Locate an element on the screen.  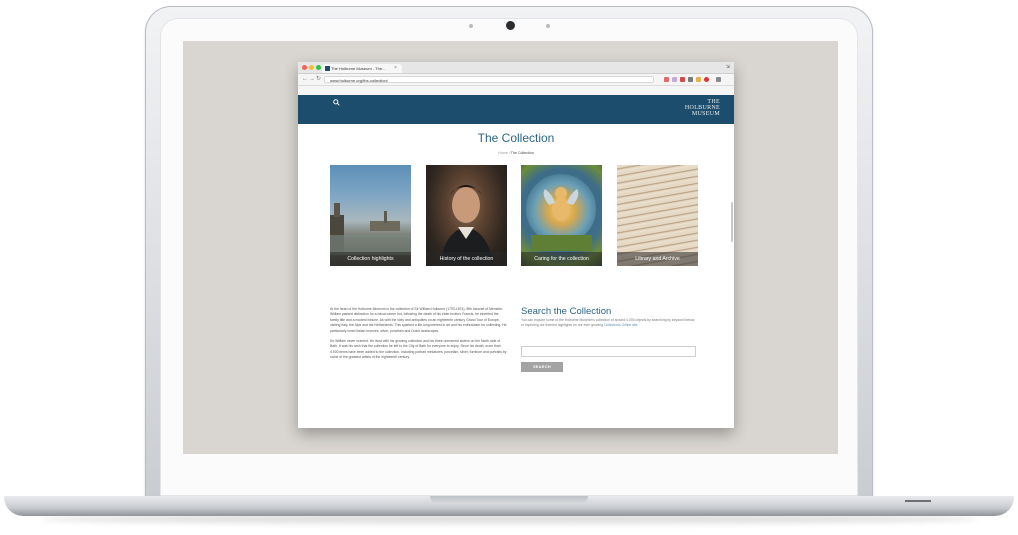
card-caption: History of the collection is located at coordinates (466, 259).